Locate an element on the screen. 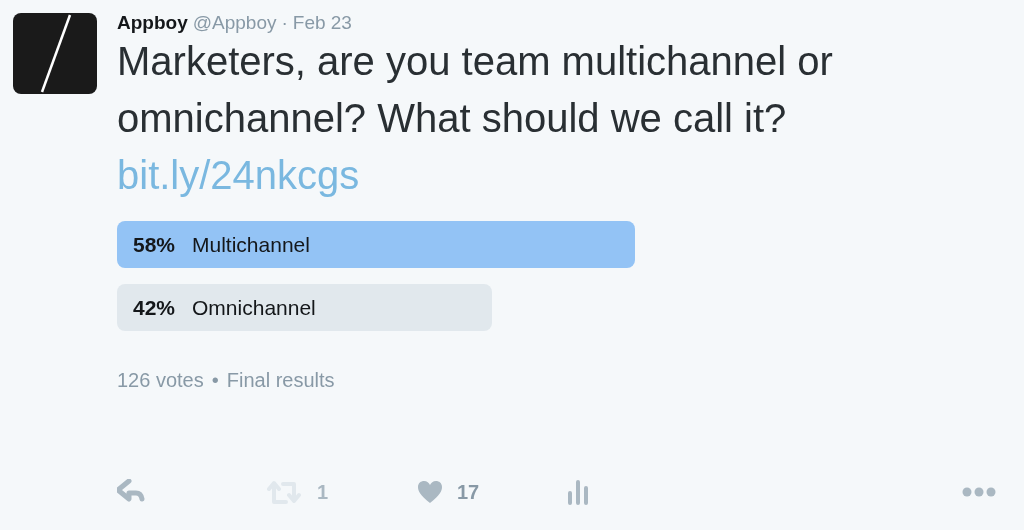 The width and height of the screenshot is (1024, 530). poll-percent: 42% is located at coordinates (154, 307).